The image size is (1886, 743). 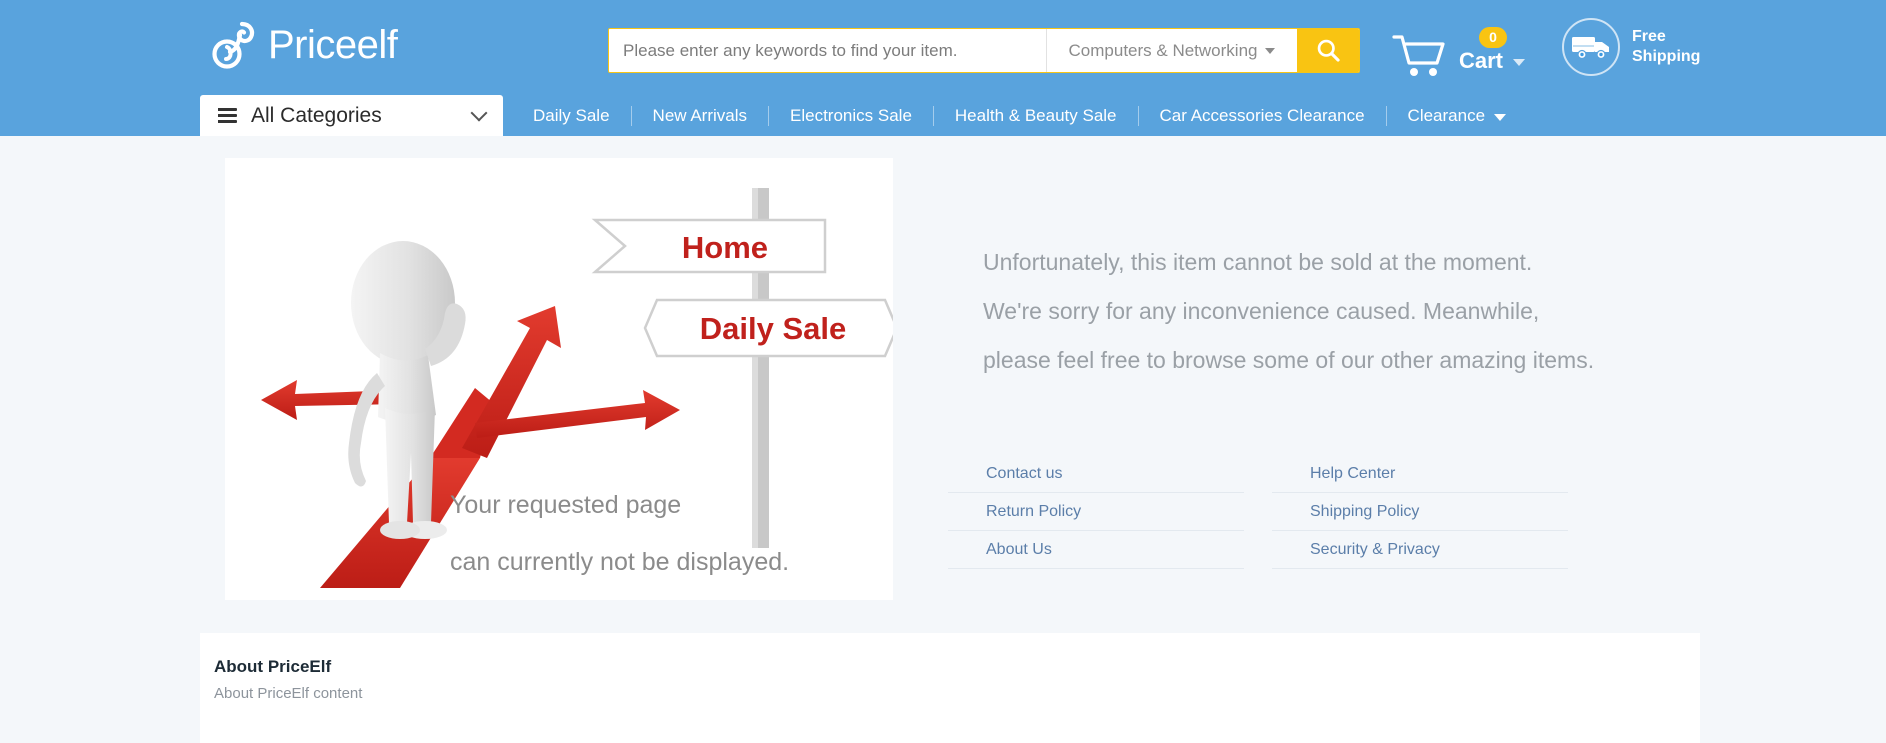 I want to click on cart-label-group: 0 Cart, so click(x=1492, y=50).